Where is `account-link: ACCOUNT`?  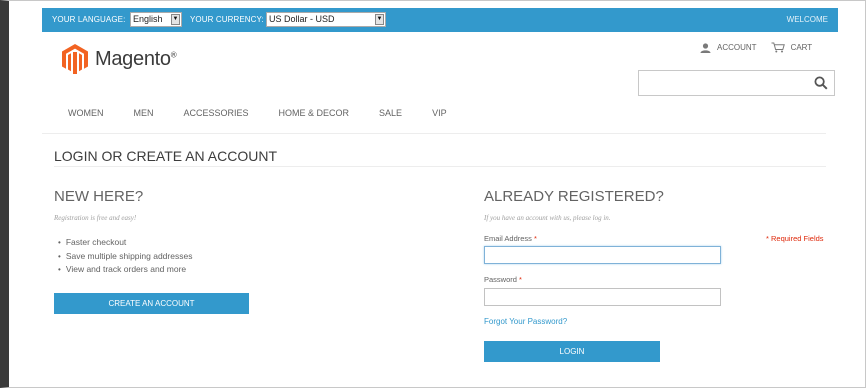
account-link: ACCOUNT is located at coordinates (728, 47).